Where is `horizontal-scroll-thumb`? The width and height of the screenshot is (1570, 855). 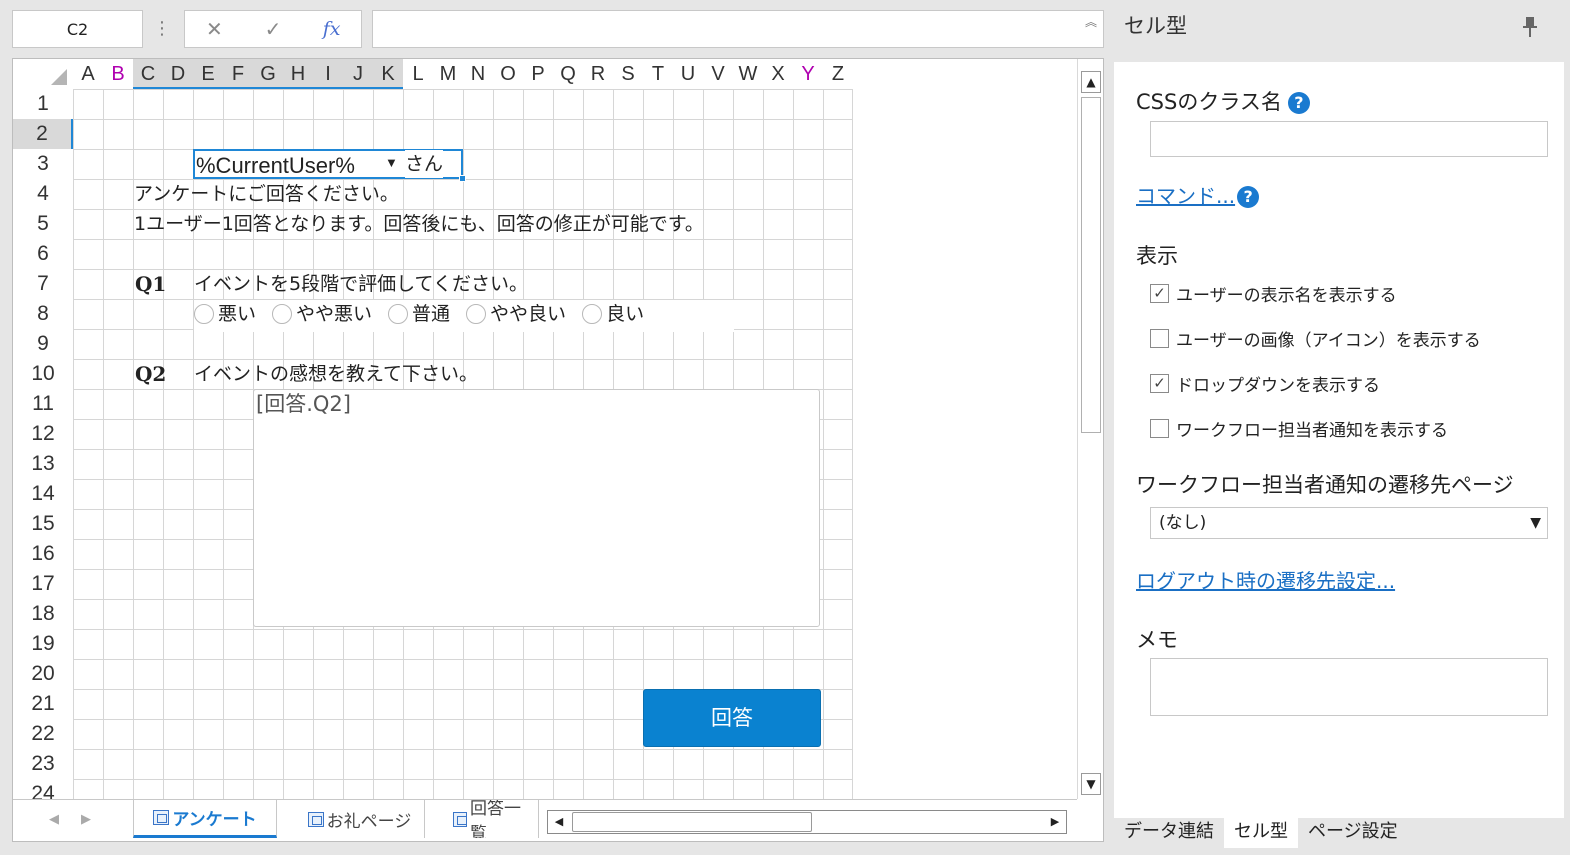 horizontal-scroll-thumb is located at coordinates (692, 822).